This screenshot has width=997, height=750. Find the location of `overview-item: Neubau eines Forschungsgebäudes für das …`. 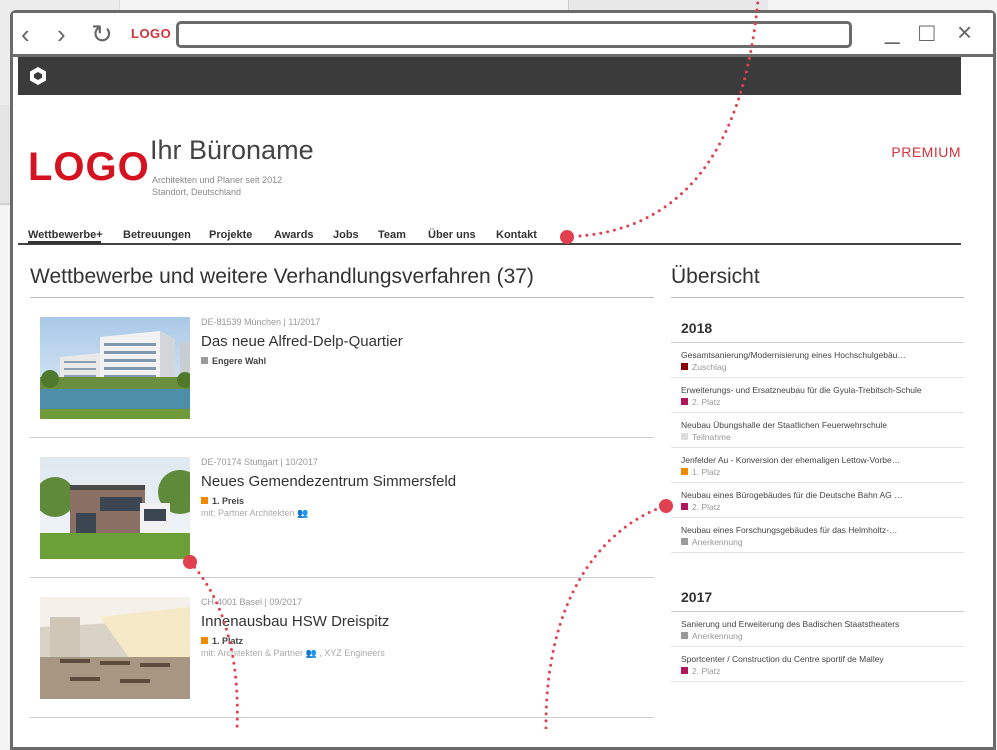

overview-item: Neubau eines Forschungsgebäudes für das … is located at coordinates (817, 535).